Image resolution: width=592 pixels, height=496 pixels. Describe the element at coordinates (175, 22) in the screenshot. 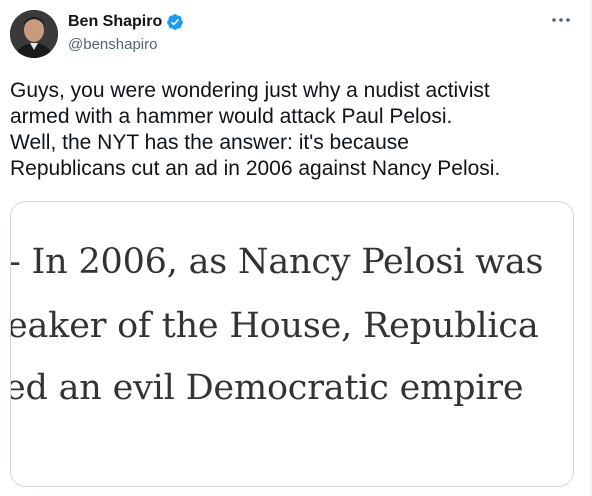

I see `verified-badge-icon` at that location.